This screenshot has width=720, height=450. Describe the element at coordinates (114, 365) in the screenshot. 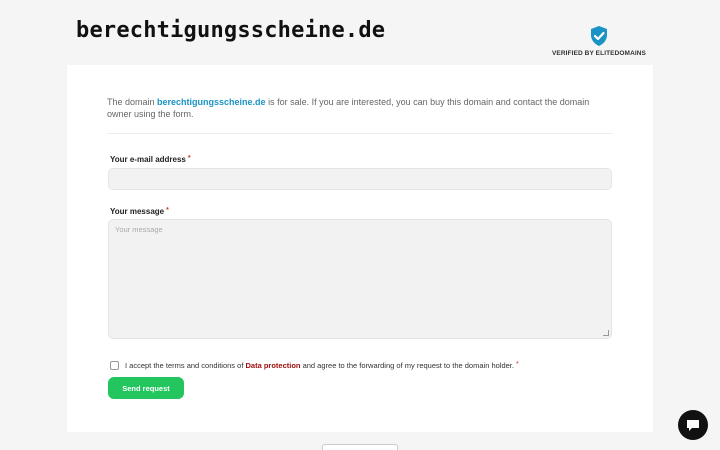

I see `terms-checkbox` at that location.